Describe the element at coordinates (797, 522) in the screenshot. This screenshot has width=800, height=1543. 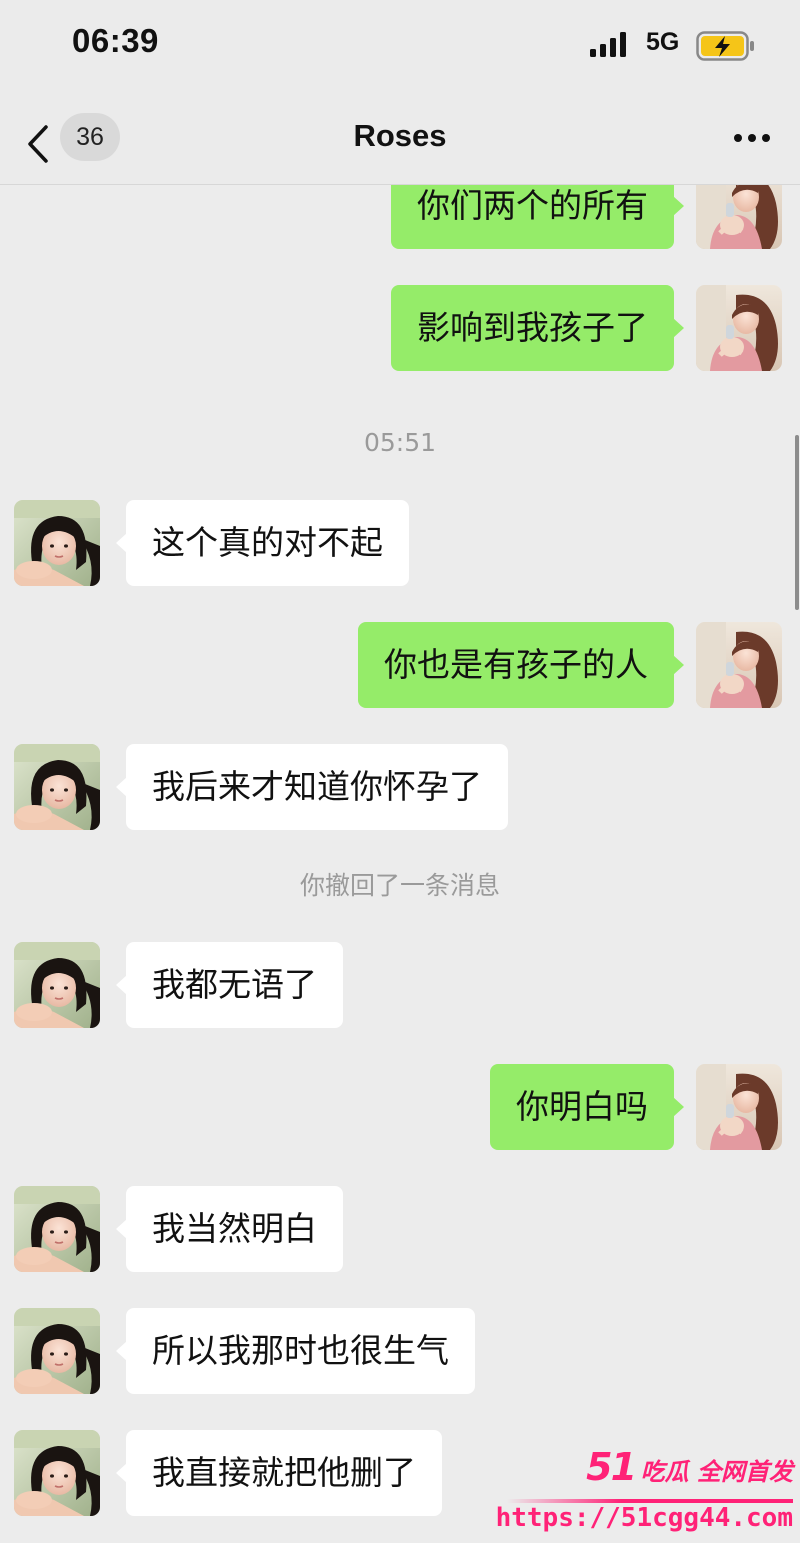
I see `scroll-indicator` at that location.